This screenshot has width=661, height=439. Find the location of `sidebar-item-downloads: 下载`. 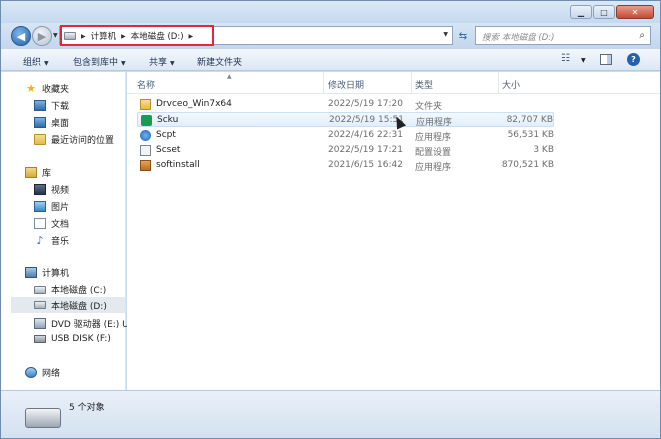

sidebar-item-downloads: 下载 is located at coordinates (51, 105).